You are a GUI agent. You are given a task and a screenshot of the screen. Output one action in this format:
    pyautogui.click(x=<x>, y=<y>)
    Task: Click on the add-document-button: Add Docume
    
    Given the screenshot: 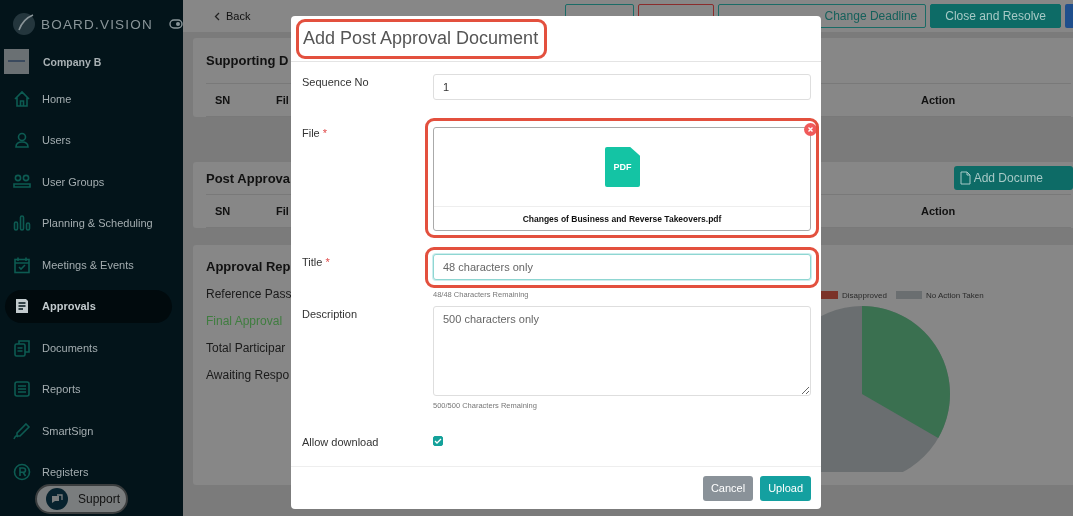 What is the action you would take?
    pyautogui.click(x=1013, y=178)
    